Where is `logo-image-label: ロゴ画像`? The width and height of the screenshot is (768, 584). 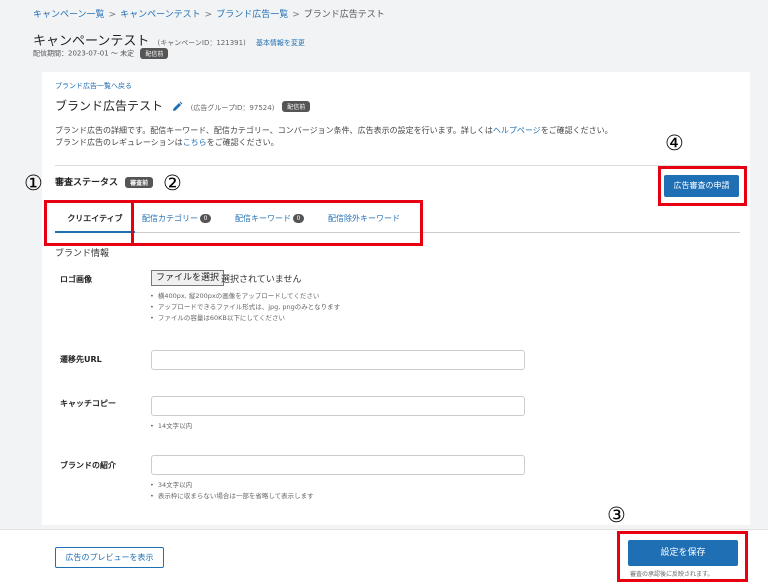 logo-image-label: ロゴ画像 is located at coordinates (76, 279).